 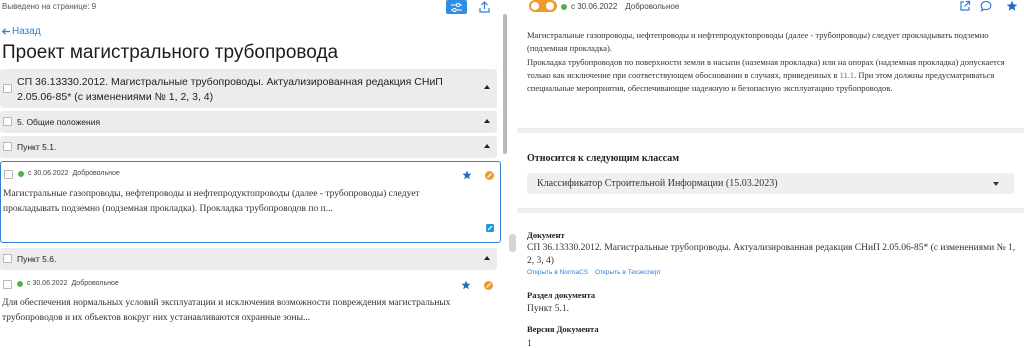 What do you see at coordinates (6, 31) in the screenshot?
I see `arrow-left-icon` at bounding box center [6, 31].